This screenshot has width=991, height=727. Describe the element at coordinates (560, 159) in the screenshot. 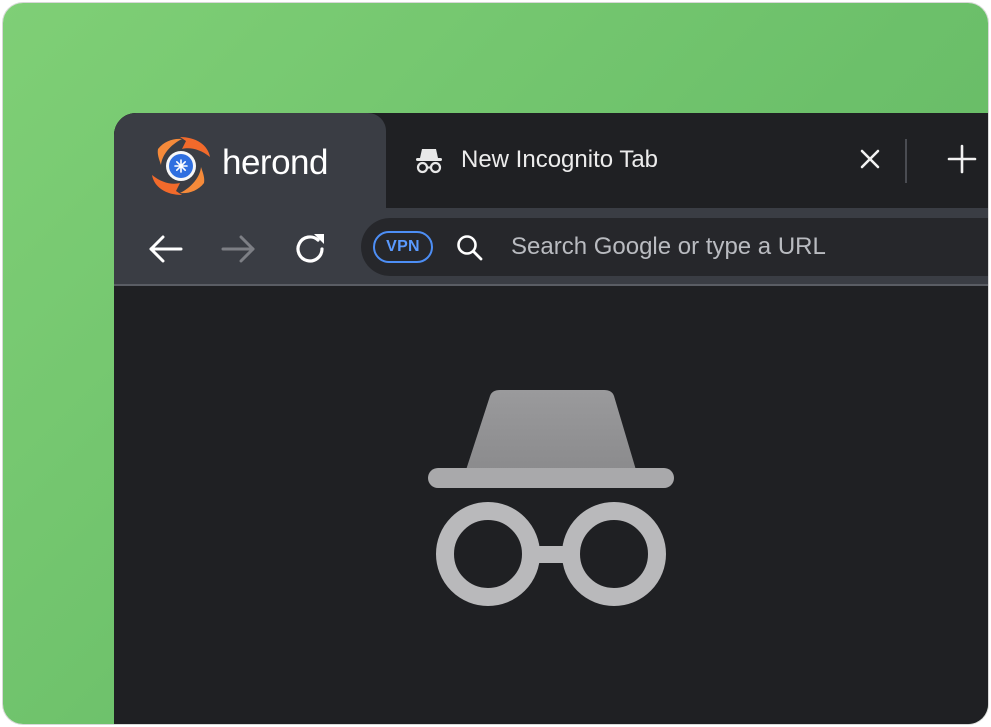

I see `tab-title: New Incognito Tab` at that location.